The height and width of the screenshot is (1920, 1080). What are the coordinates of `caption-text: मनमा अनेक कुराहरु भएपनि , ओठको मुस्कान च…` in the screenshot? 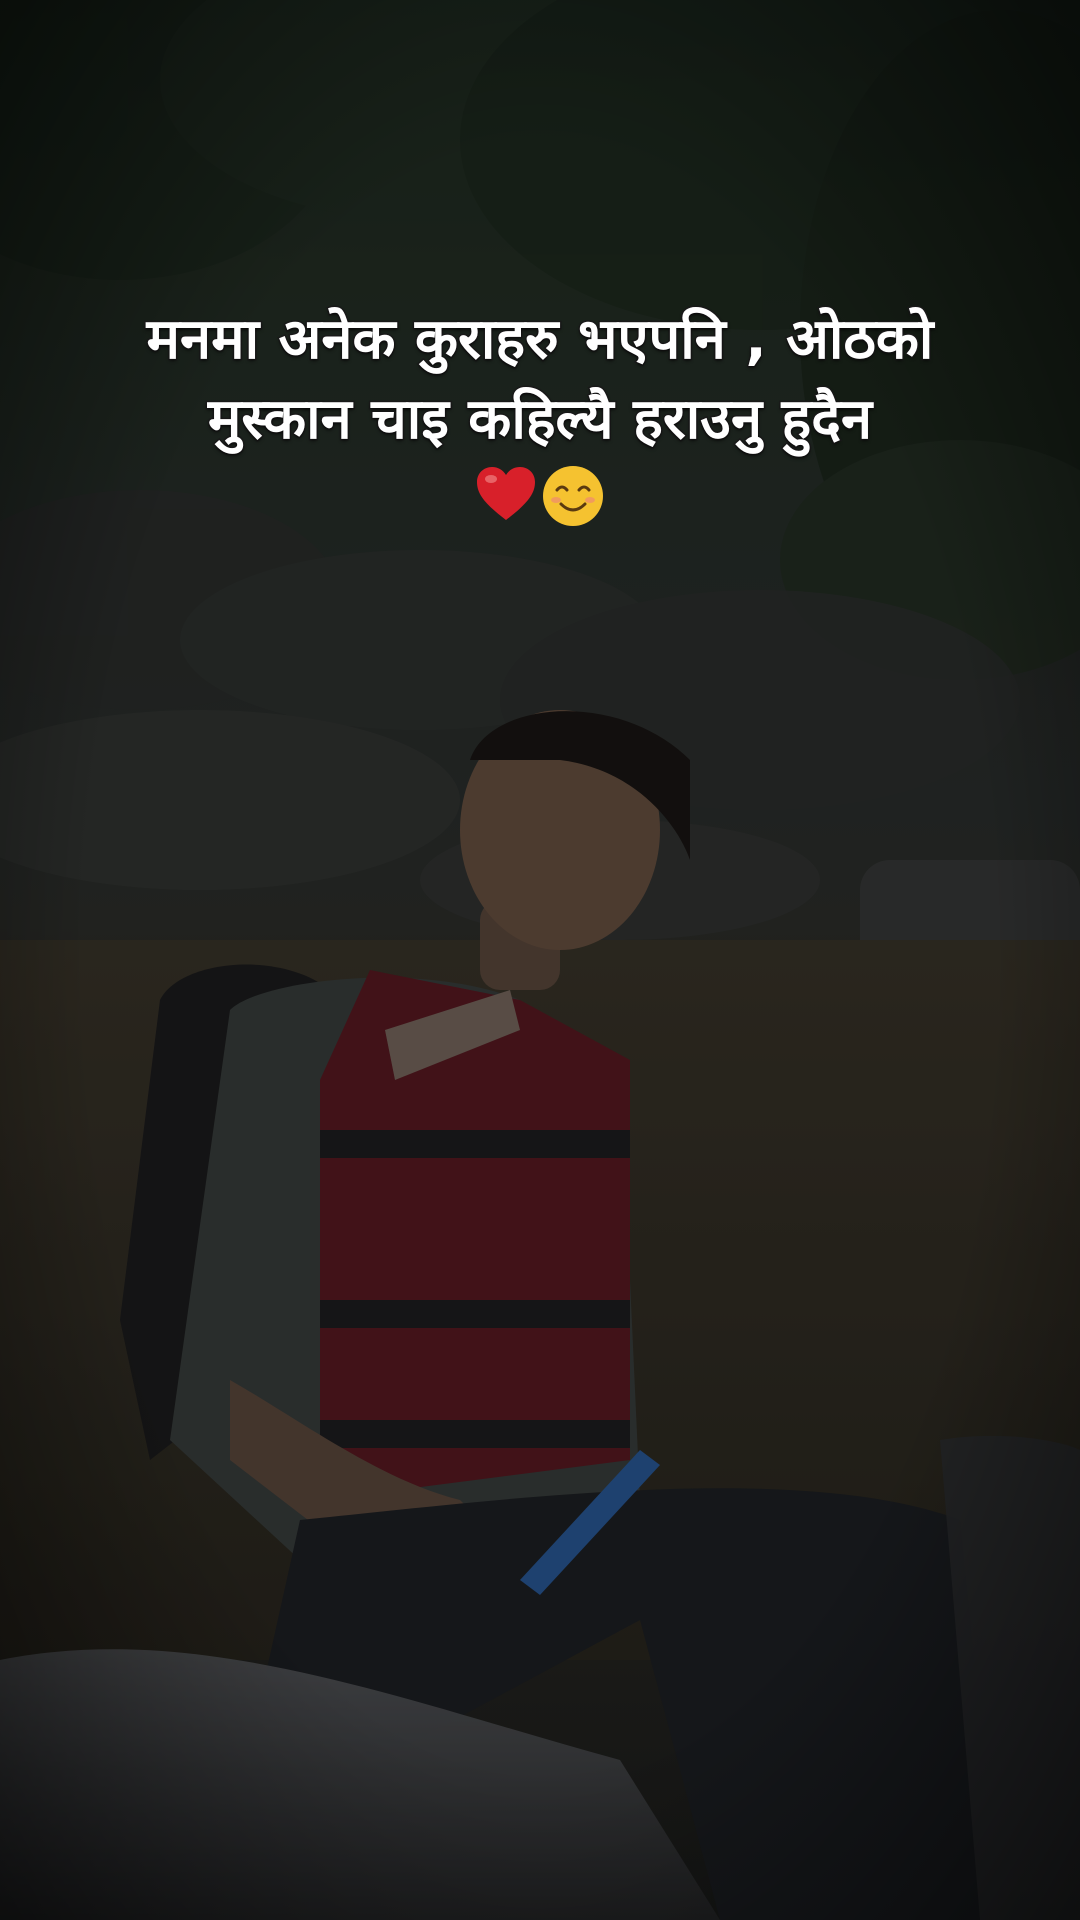 It's located at (540, 414).